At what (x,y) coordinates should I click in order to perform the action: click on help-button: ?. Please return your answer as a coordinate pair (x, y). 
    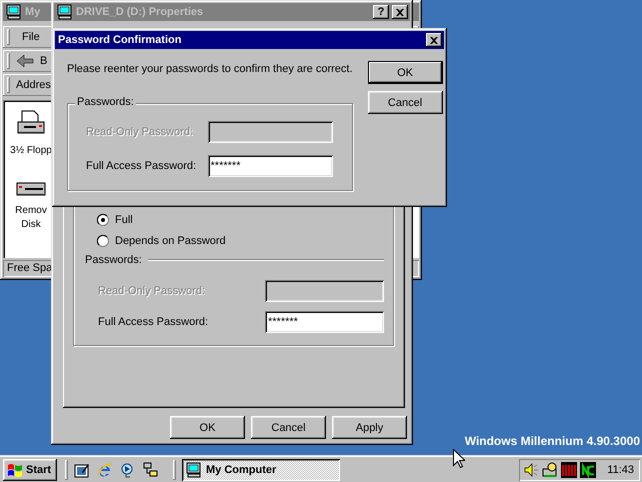
    Looking at the image, I should click on (381, 12).